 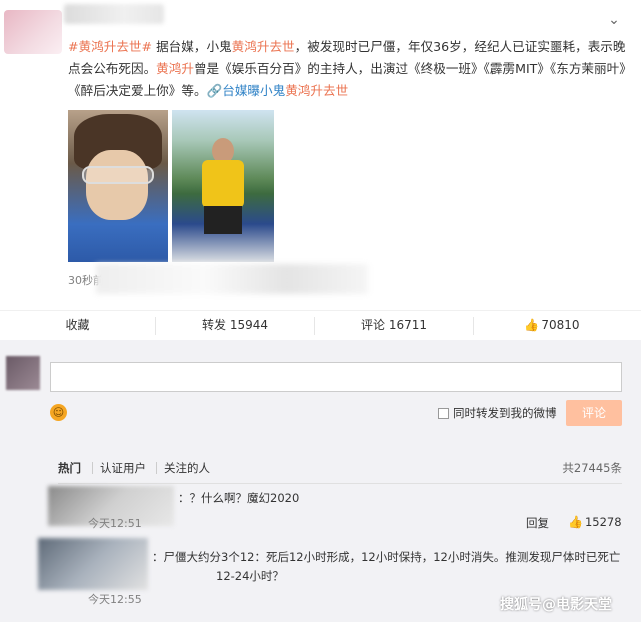 I want to click on photo-selfie, so click(x=118, y=186).